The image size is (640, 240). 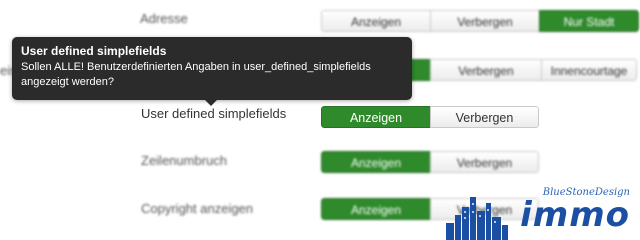 What do you see at coordinates (484, 117) in the screenshot?
I see `simplefields-option-verbergen: Verbergen` at bounding box center [484, 117].